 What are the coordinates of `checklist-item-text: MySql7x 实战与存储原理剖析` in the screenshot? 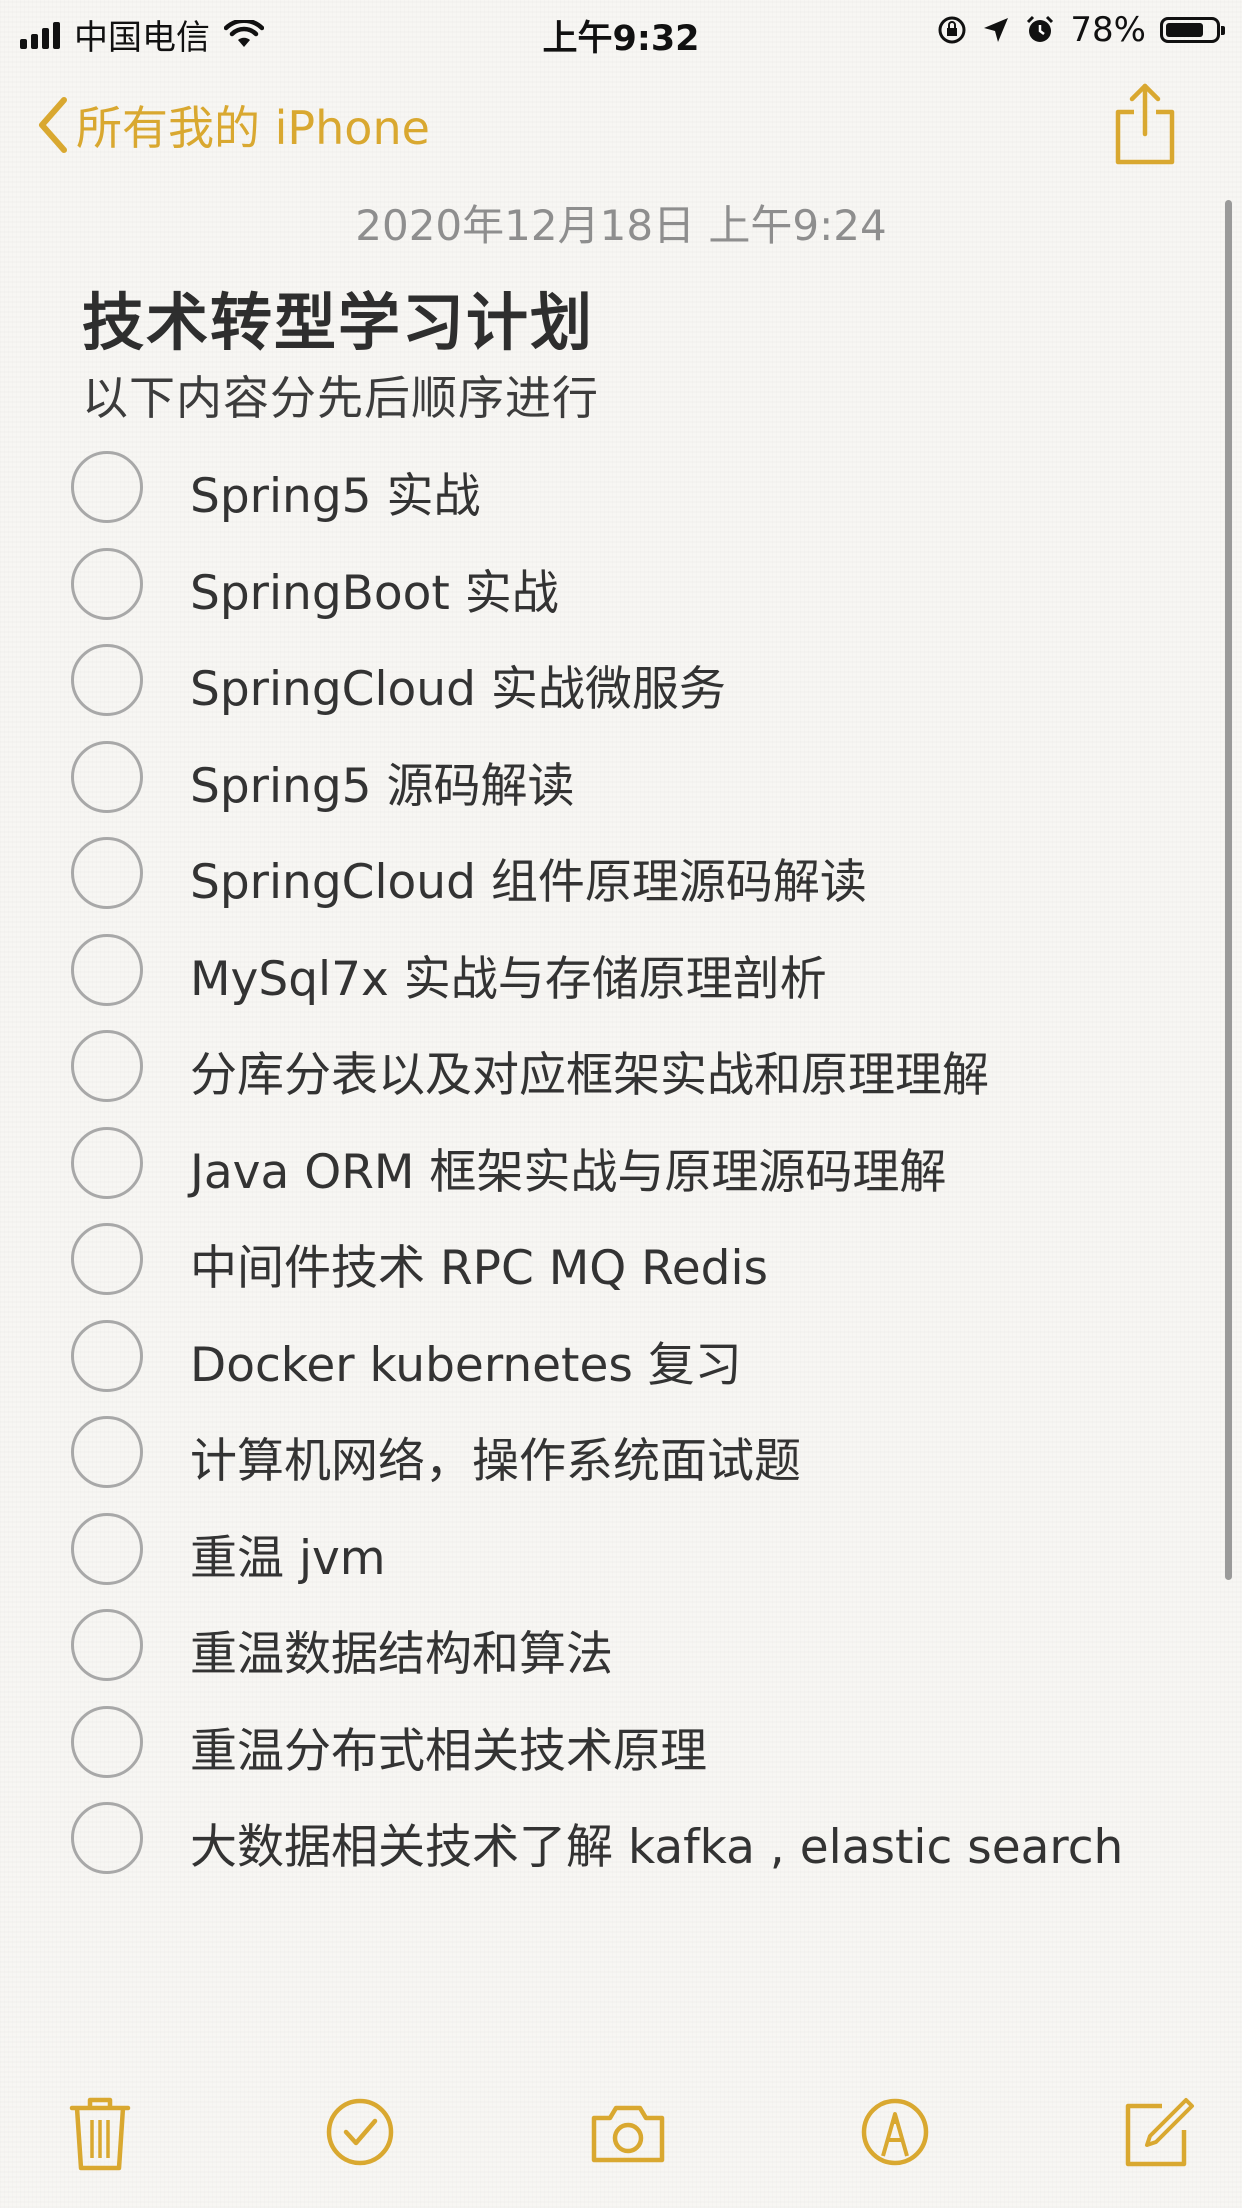 It's located at (508, 974).